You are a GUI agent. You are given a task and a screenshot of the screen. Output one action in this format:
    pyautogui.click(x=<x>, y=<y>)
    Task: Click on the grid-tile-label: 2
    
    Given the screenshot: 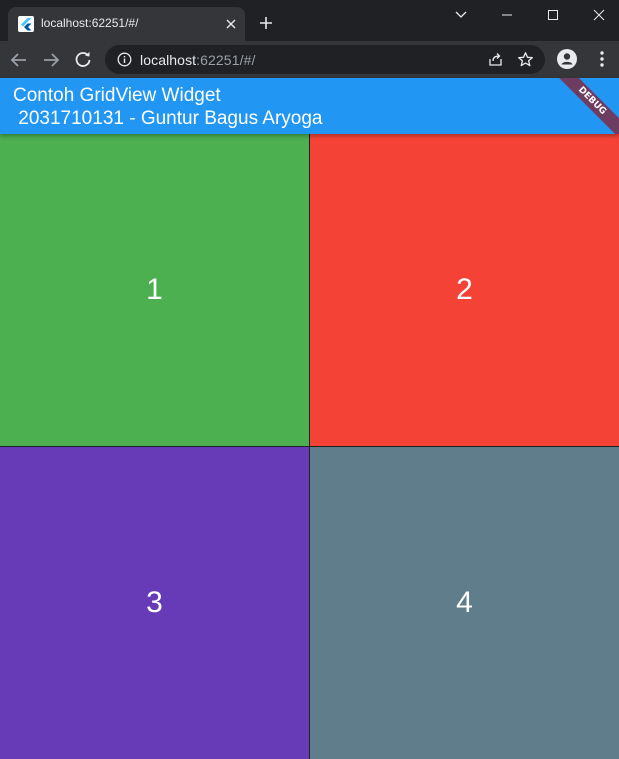 What is the action you would take?
    pyautogui.click(x=464, y=289)
    